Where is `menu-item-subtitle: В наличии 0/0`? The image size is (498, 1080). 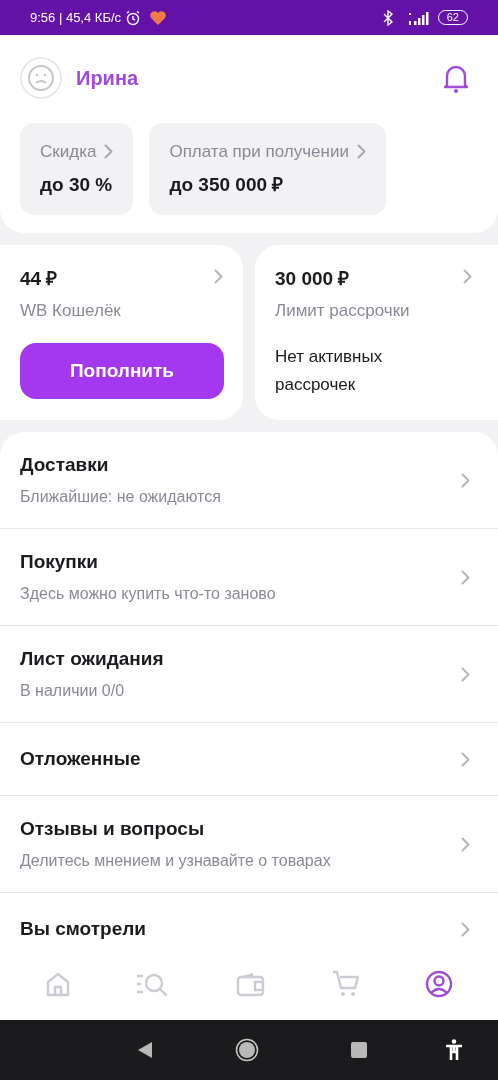 menu-item-subtitle: В наличии 0/0 is located at coordinates (73, 691).